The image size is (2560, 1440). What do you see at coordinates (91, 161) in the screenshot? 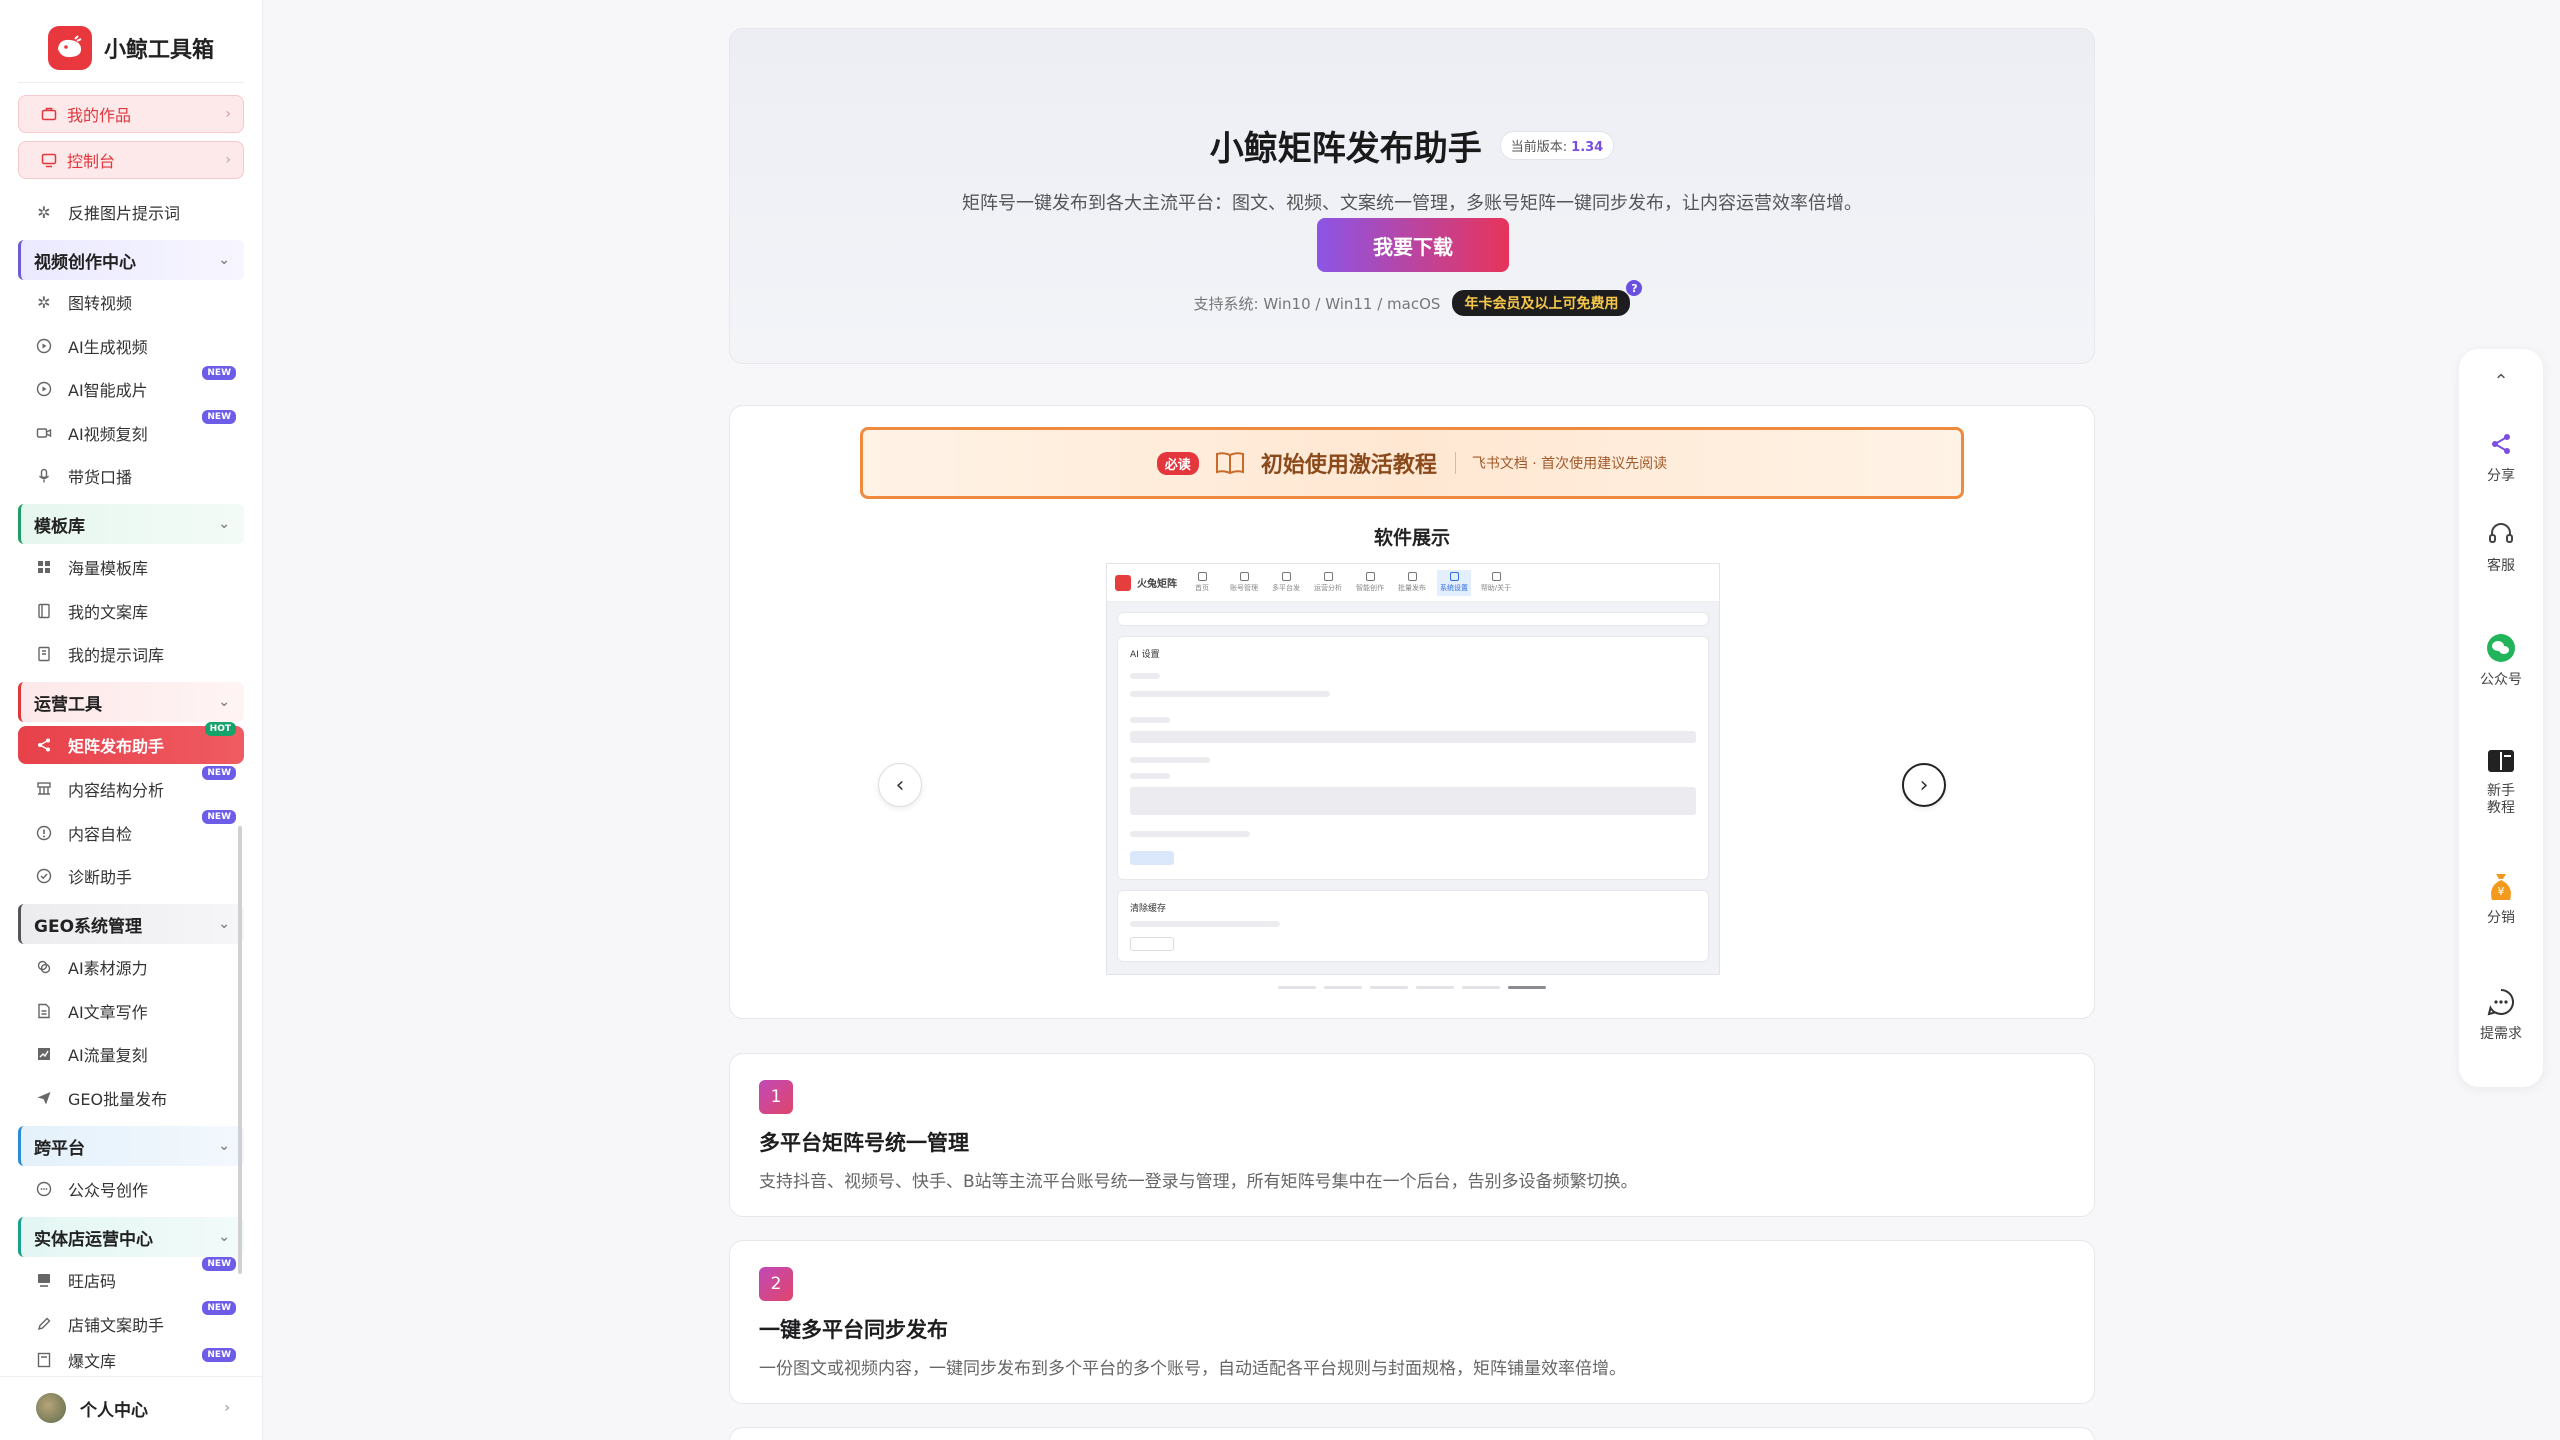
I see `sidebar-item-label: 控制台` at bounding box center [91, 161].